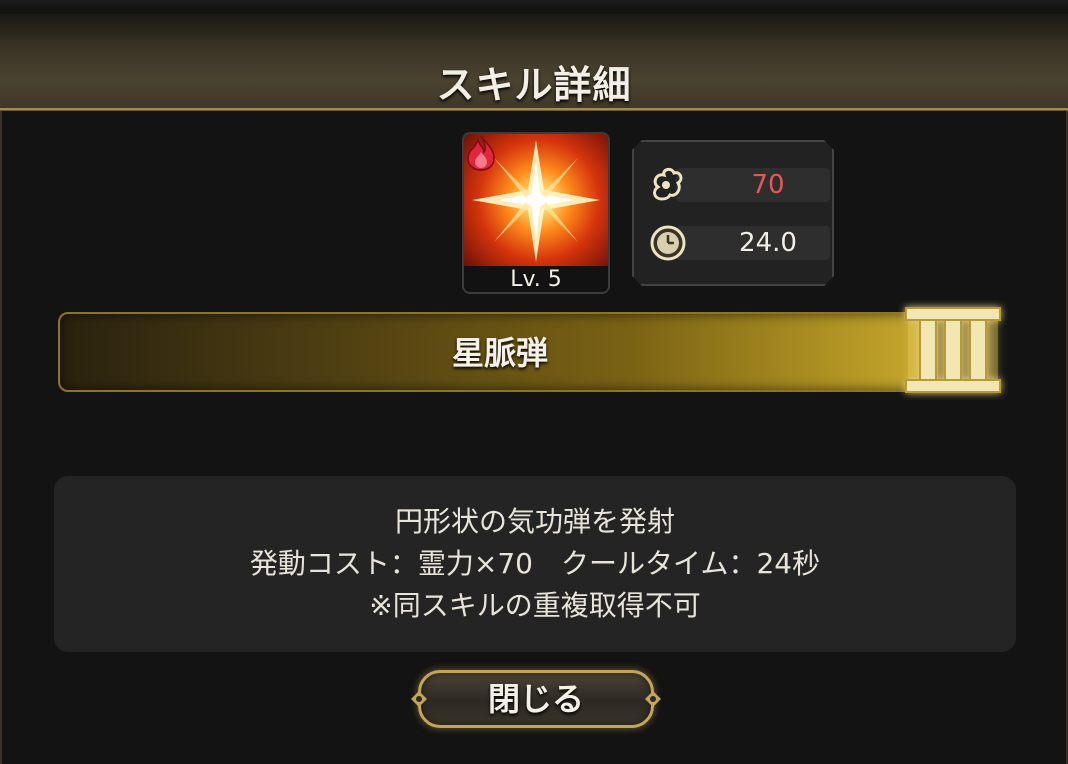 The image size is (1068, 764). I want to click on cost-stat-row: 70, so click(739, 184).